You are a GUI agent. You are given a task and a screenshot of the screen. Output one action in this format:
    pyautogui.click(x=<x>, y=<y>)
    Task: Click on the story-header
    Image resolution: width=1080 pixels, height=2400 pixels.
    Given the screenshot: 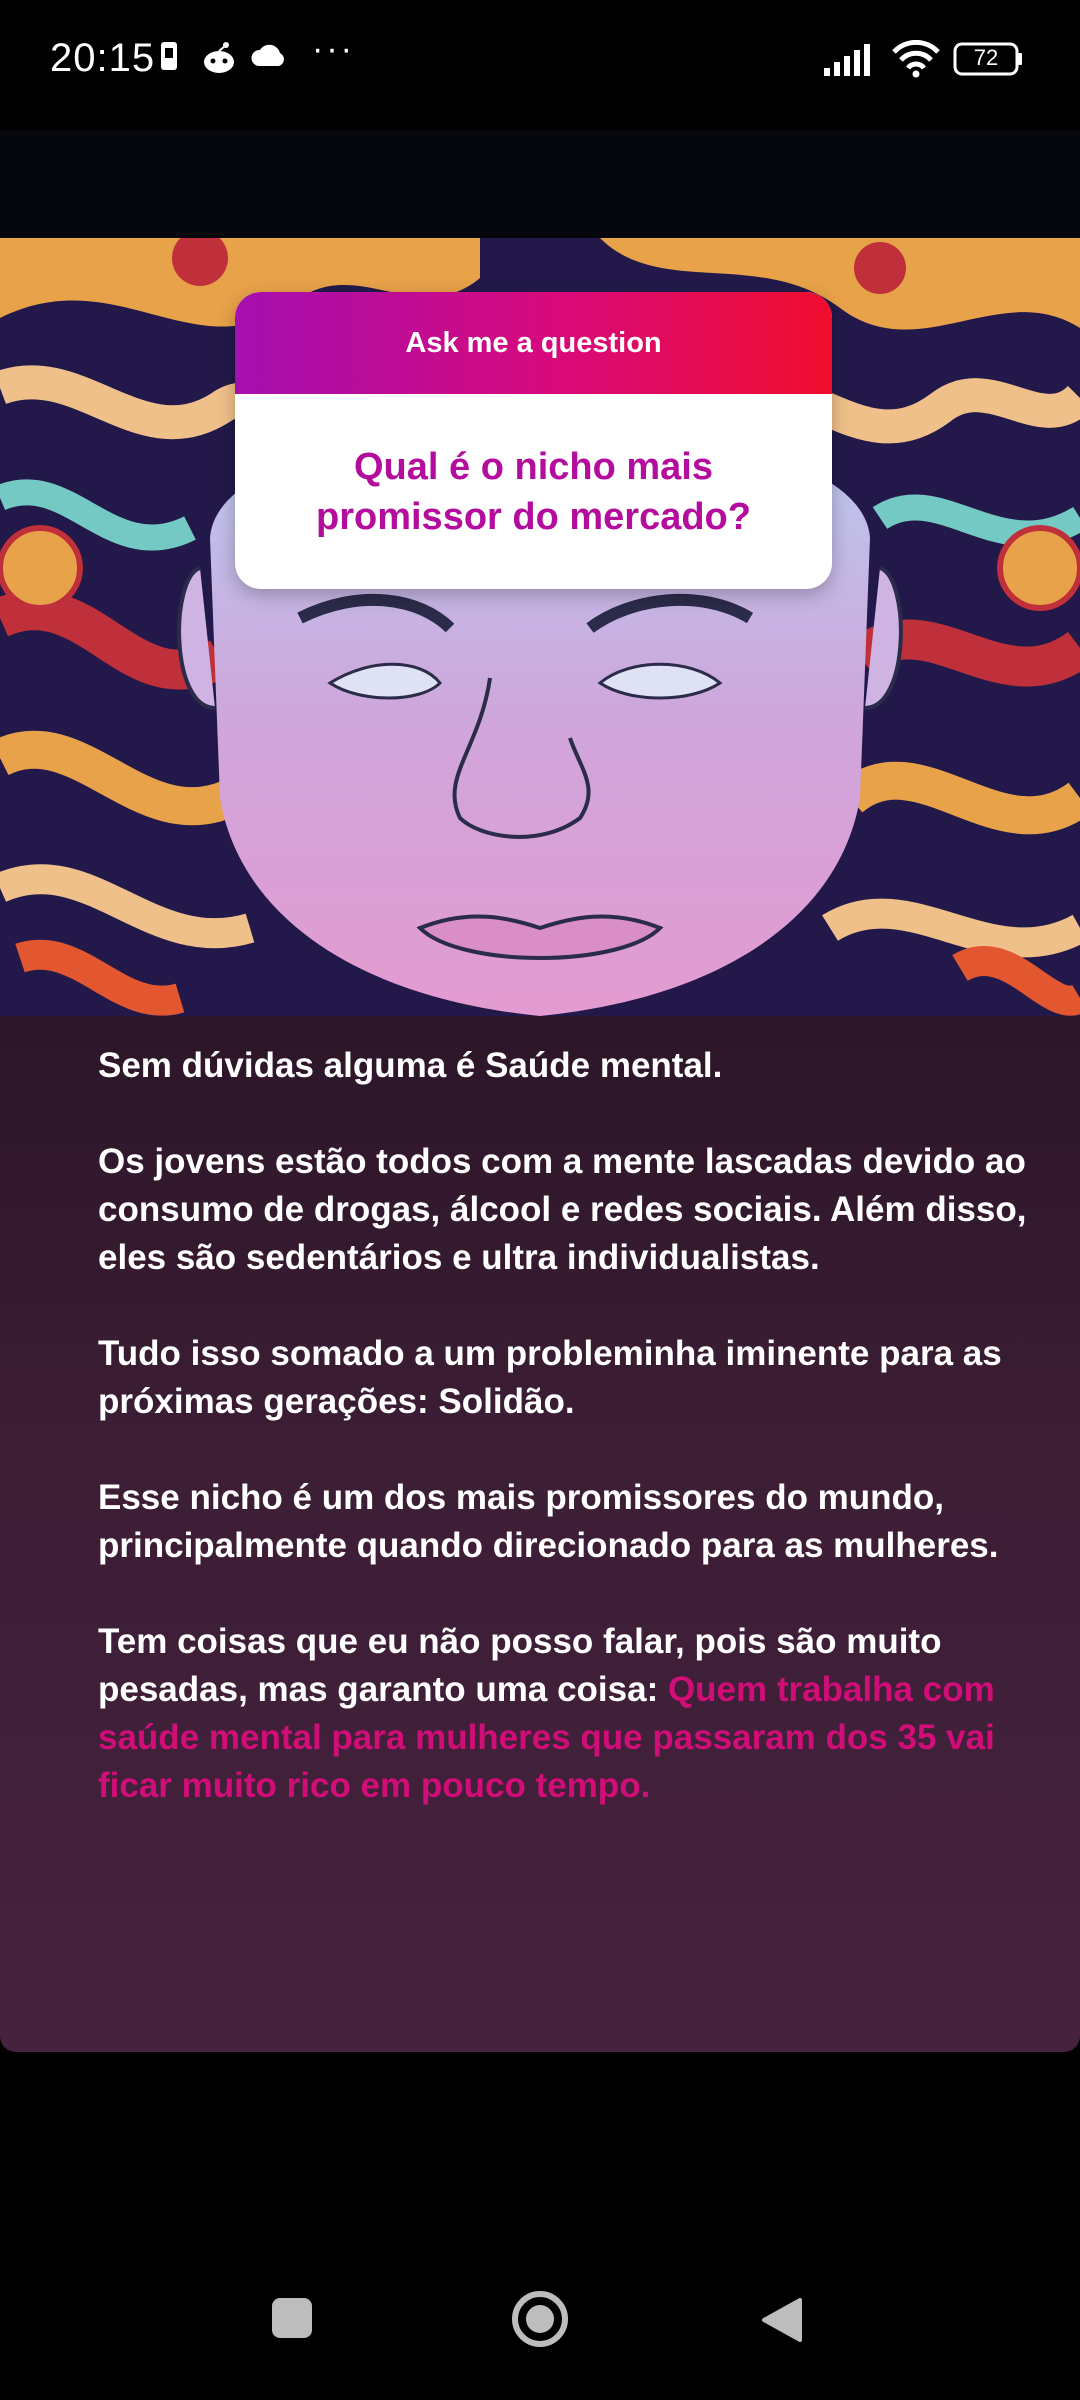 What is the action you would take?
    pyautogui.click(x=540, y=184)
    